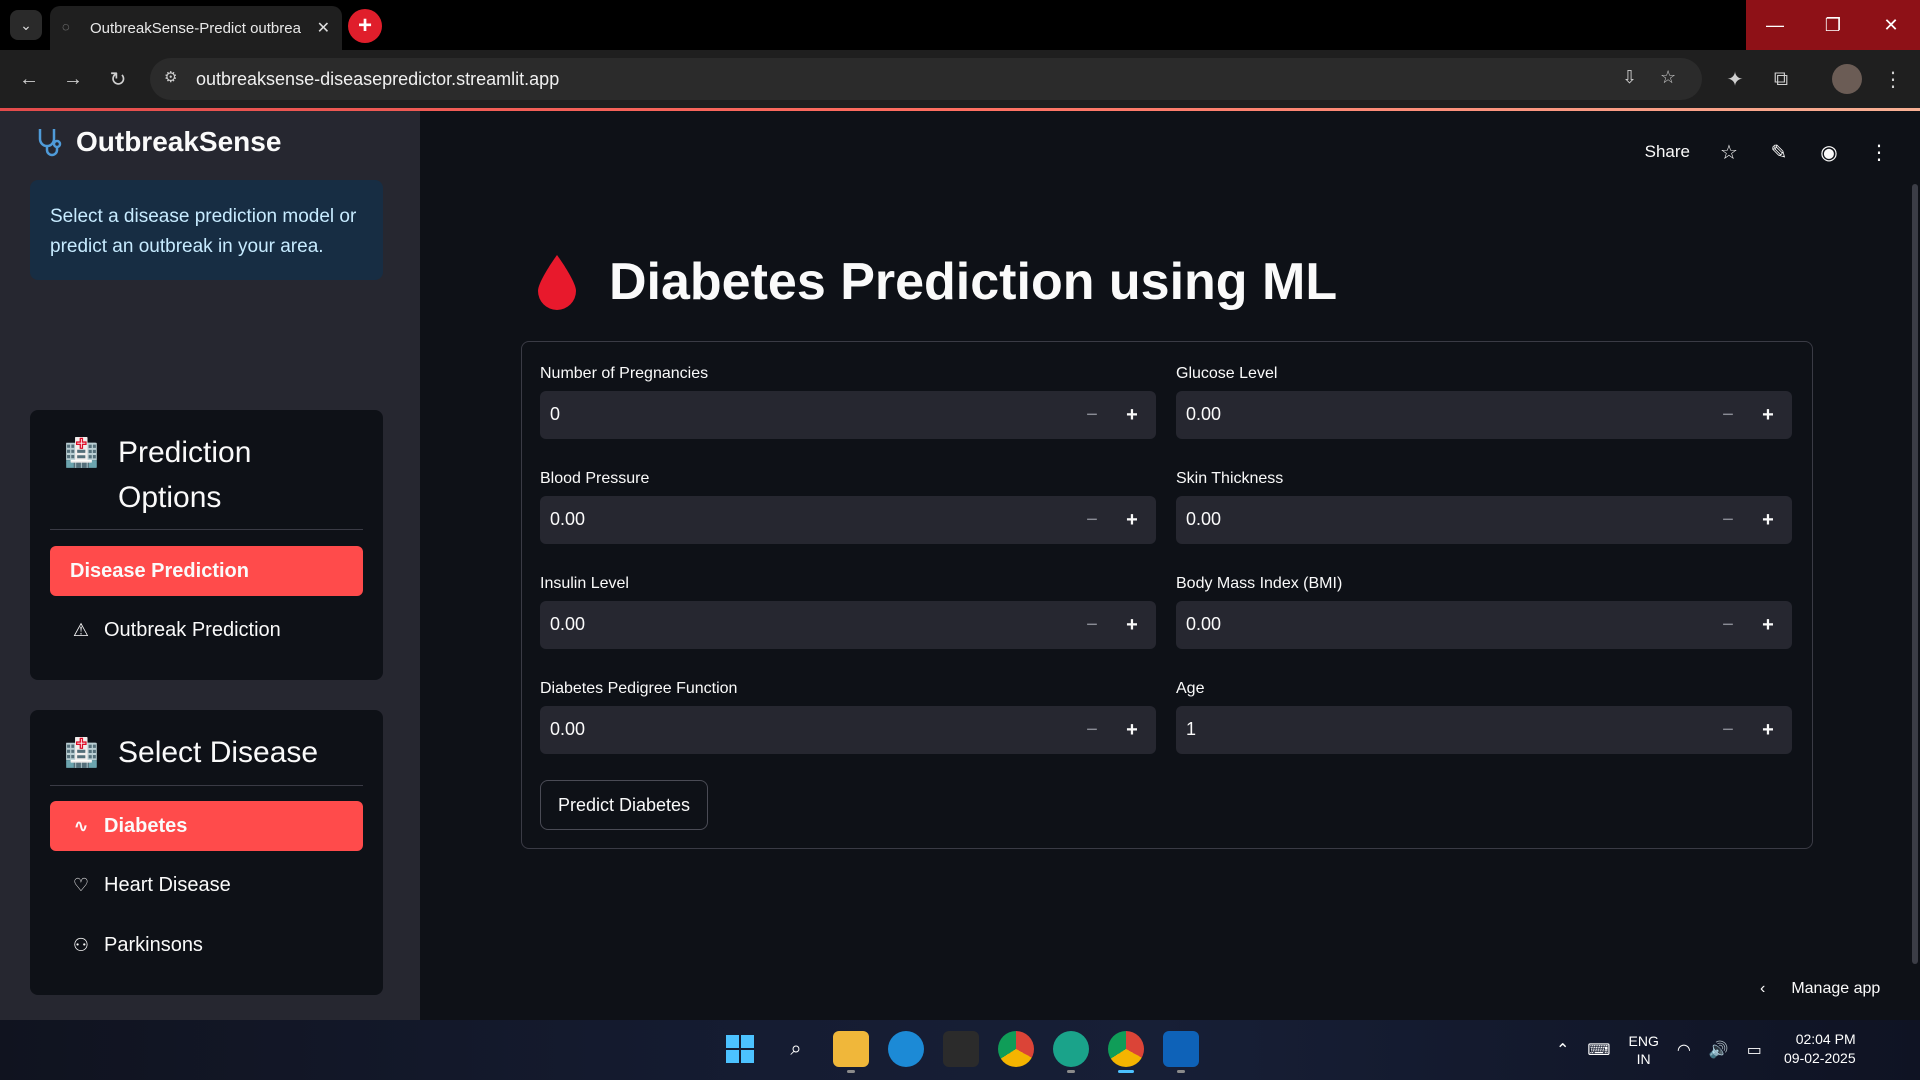 Image resolution: width=1920 pixels, height=1080 pixels. I want to click on share-button: Share, so click(1667, 152).